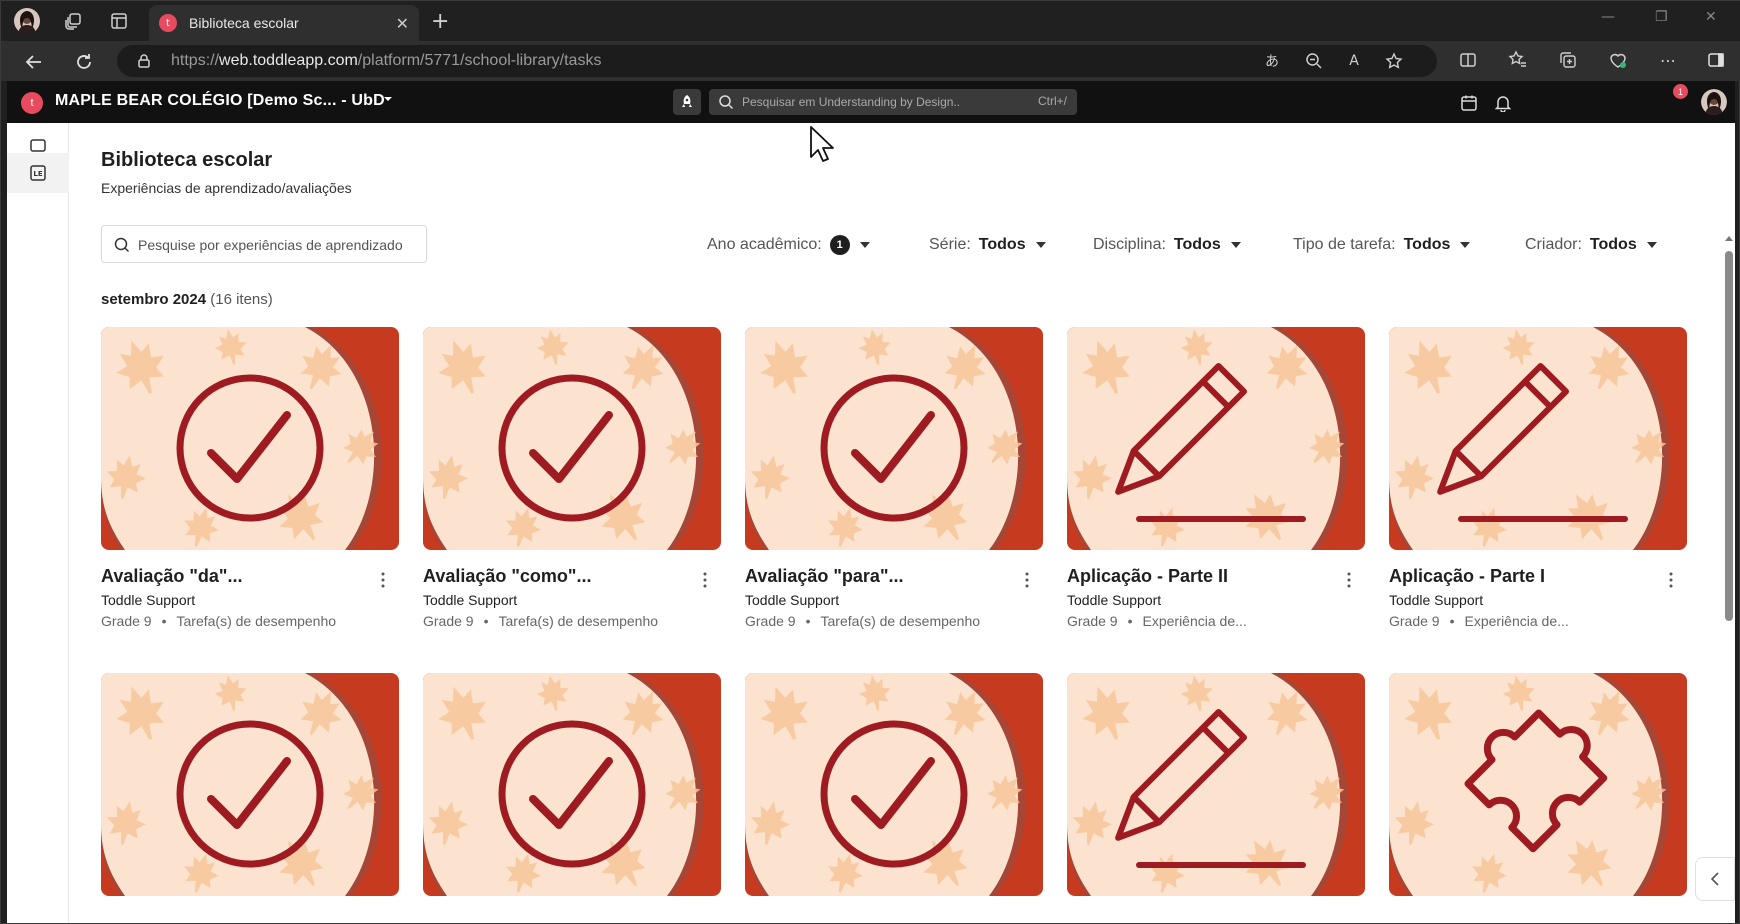 The width and height of the screenshot is (1740, 924). Describe the element at coordinates (32, 103) in the screenshot. I see `toddle-logo: t` at that location.